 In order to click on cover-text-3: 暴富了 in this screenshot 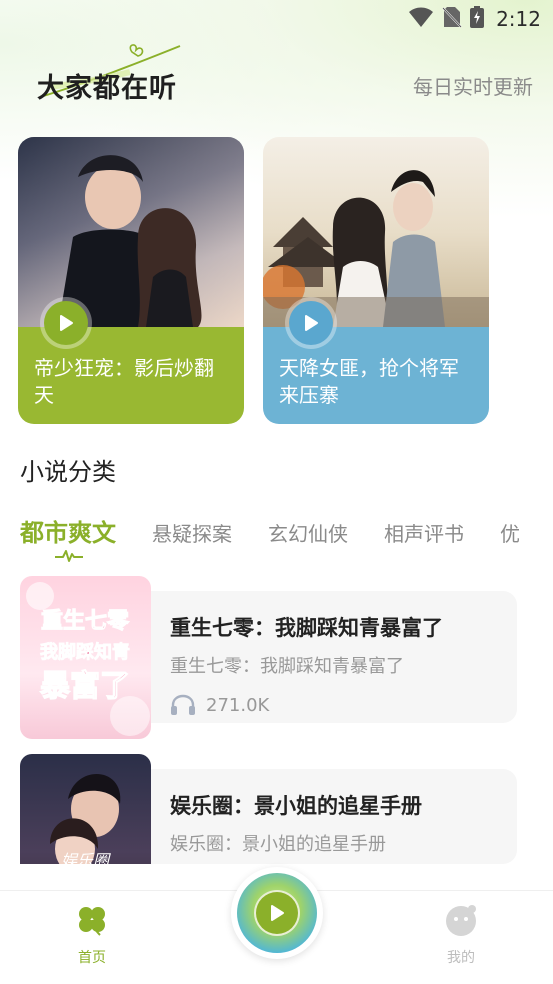, I will do `click(85, 686)`.